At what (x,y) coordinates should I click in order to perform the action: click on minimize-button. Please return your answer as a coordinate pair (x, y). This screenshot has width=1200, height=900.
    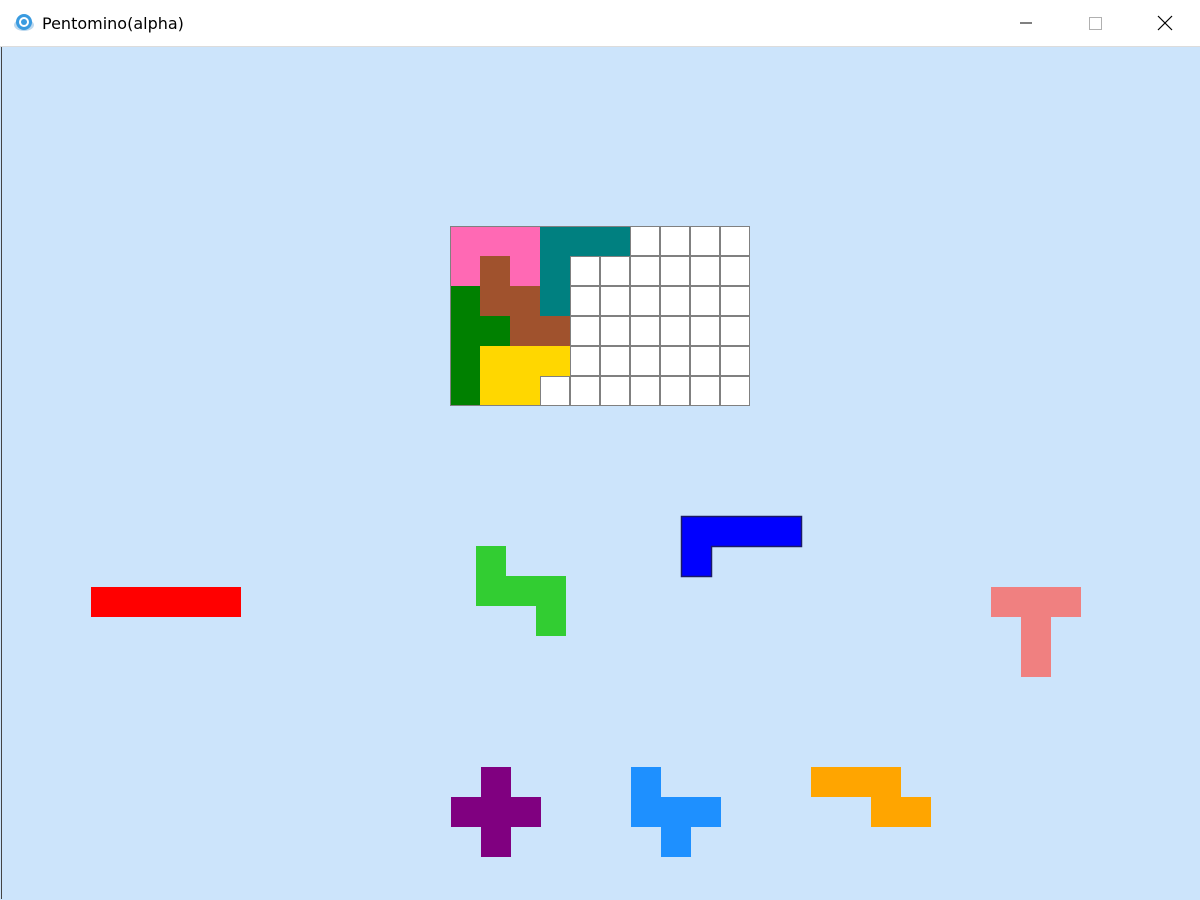
    Looking at the image, I should click on (1026, 23).